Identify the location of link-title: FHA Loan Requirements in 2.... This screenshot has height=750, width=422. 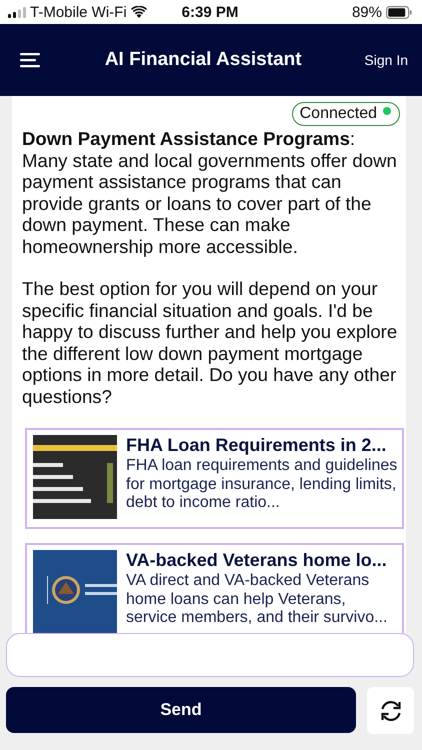
(257, 445).